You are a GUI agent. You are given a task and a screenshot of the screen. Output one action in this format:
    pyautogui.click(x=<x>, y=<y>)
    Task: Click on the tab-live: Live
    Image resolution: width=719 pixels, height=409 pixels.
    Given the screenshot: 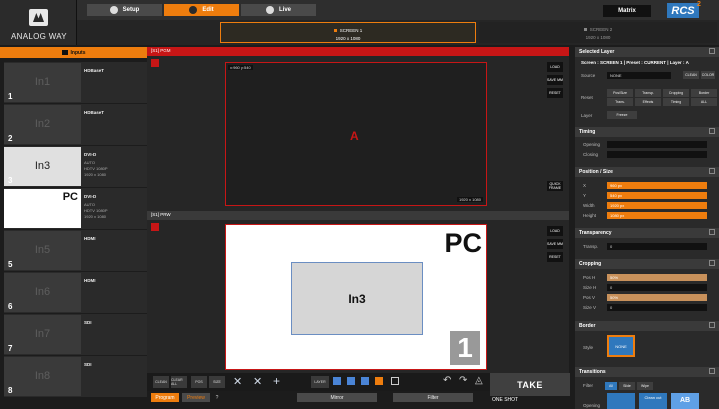 What is the action you would take?
    pyautogui.click(x=278, y=10)
    